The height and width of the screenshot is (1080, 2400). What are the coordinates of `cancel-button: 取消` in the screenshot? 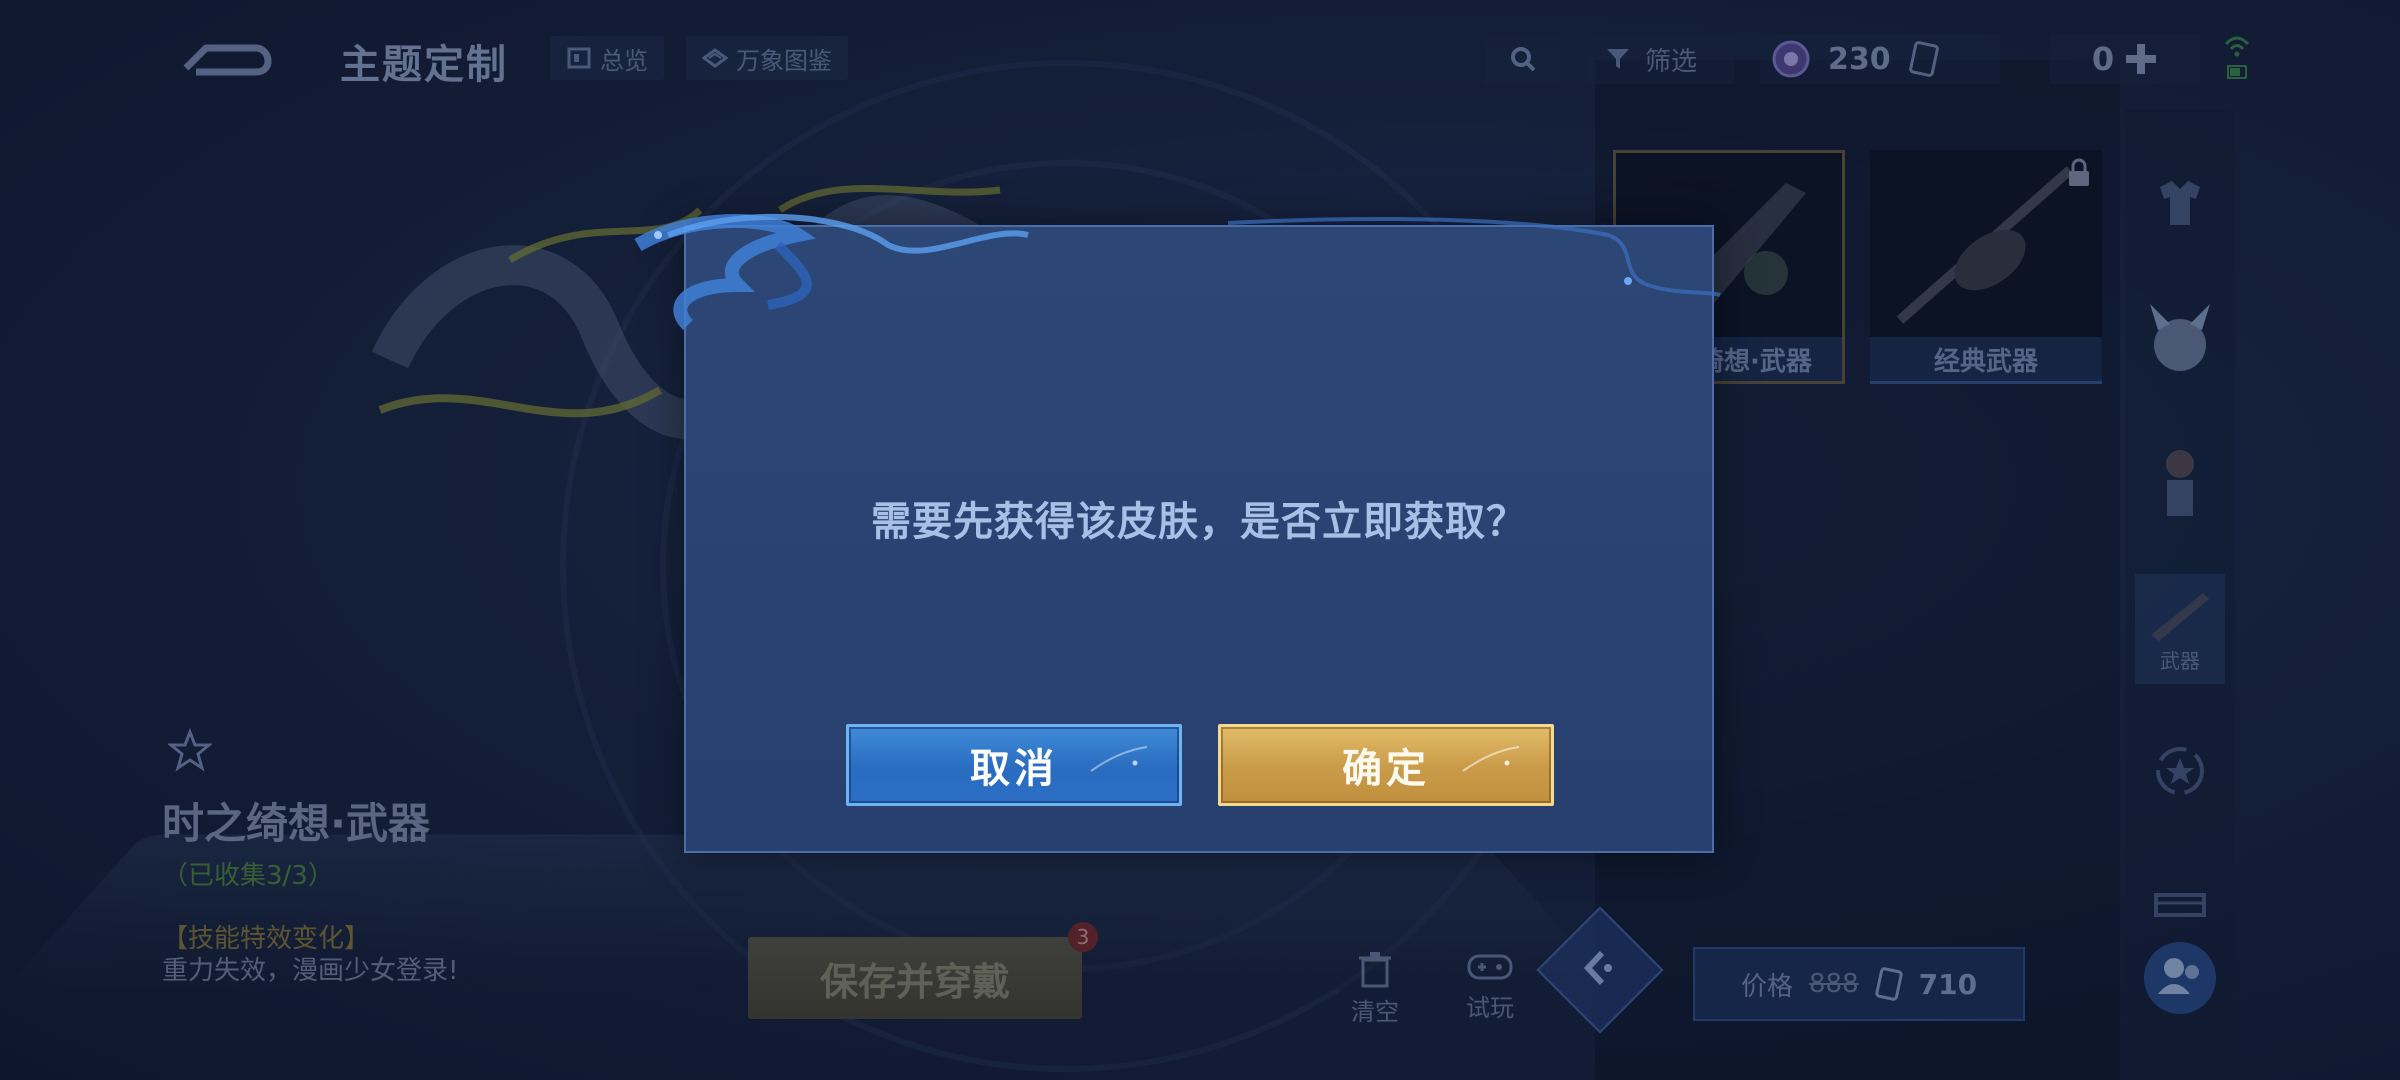 It's located at (1014, 765).